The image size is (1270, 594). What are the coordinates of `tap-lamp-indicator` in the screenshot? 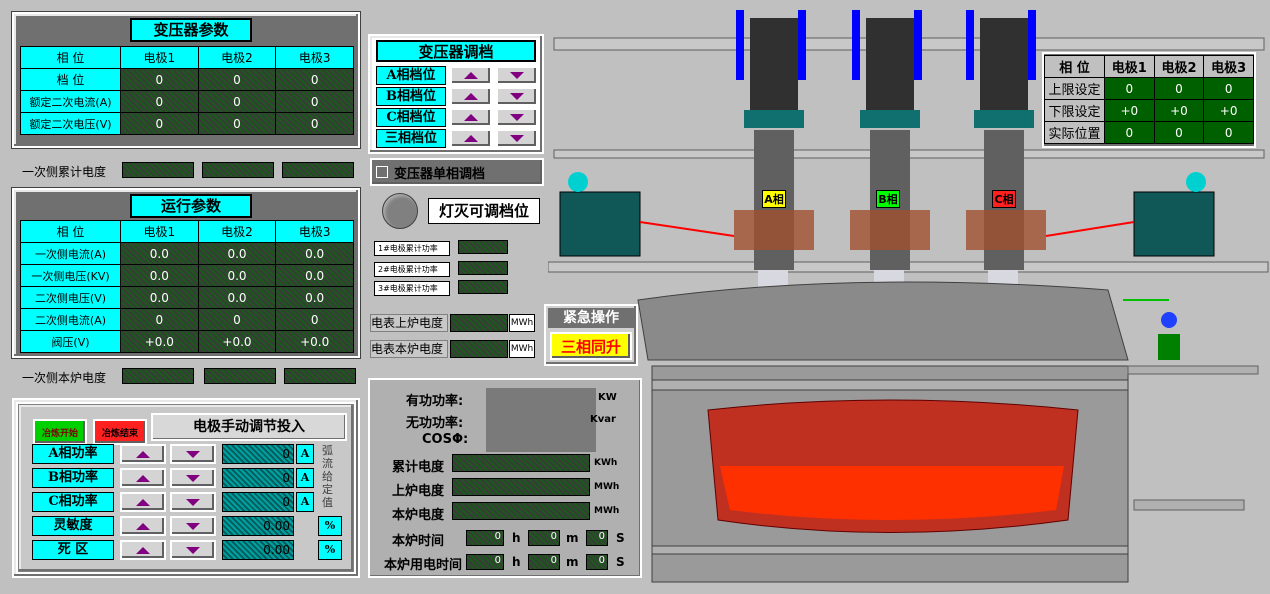 It's located at (400, 211).